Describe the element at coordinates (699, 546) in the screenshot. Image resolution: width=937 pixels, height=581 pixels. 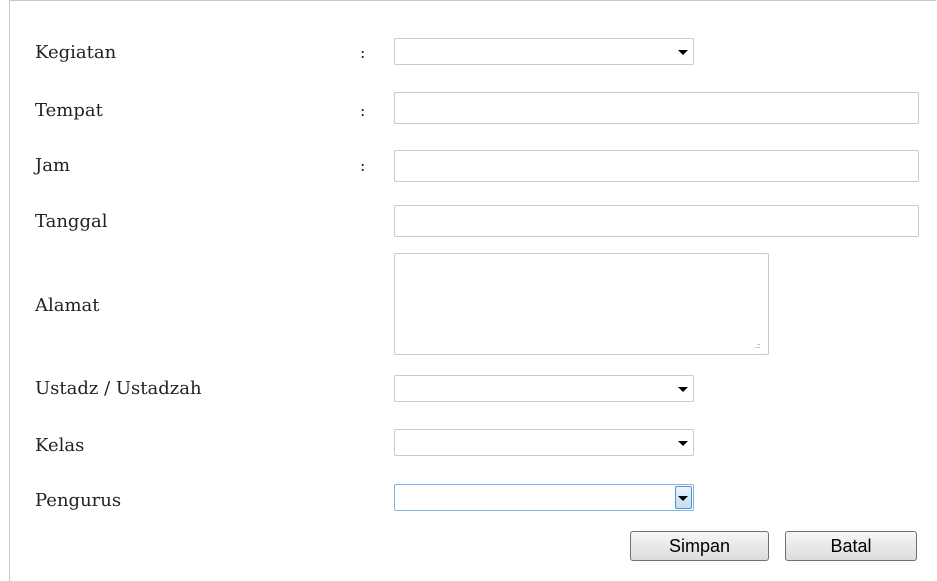
I see `simpan-button: Simpan` at that location.